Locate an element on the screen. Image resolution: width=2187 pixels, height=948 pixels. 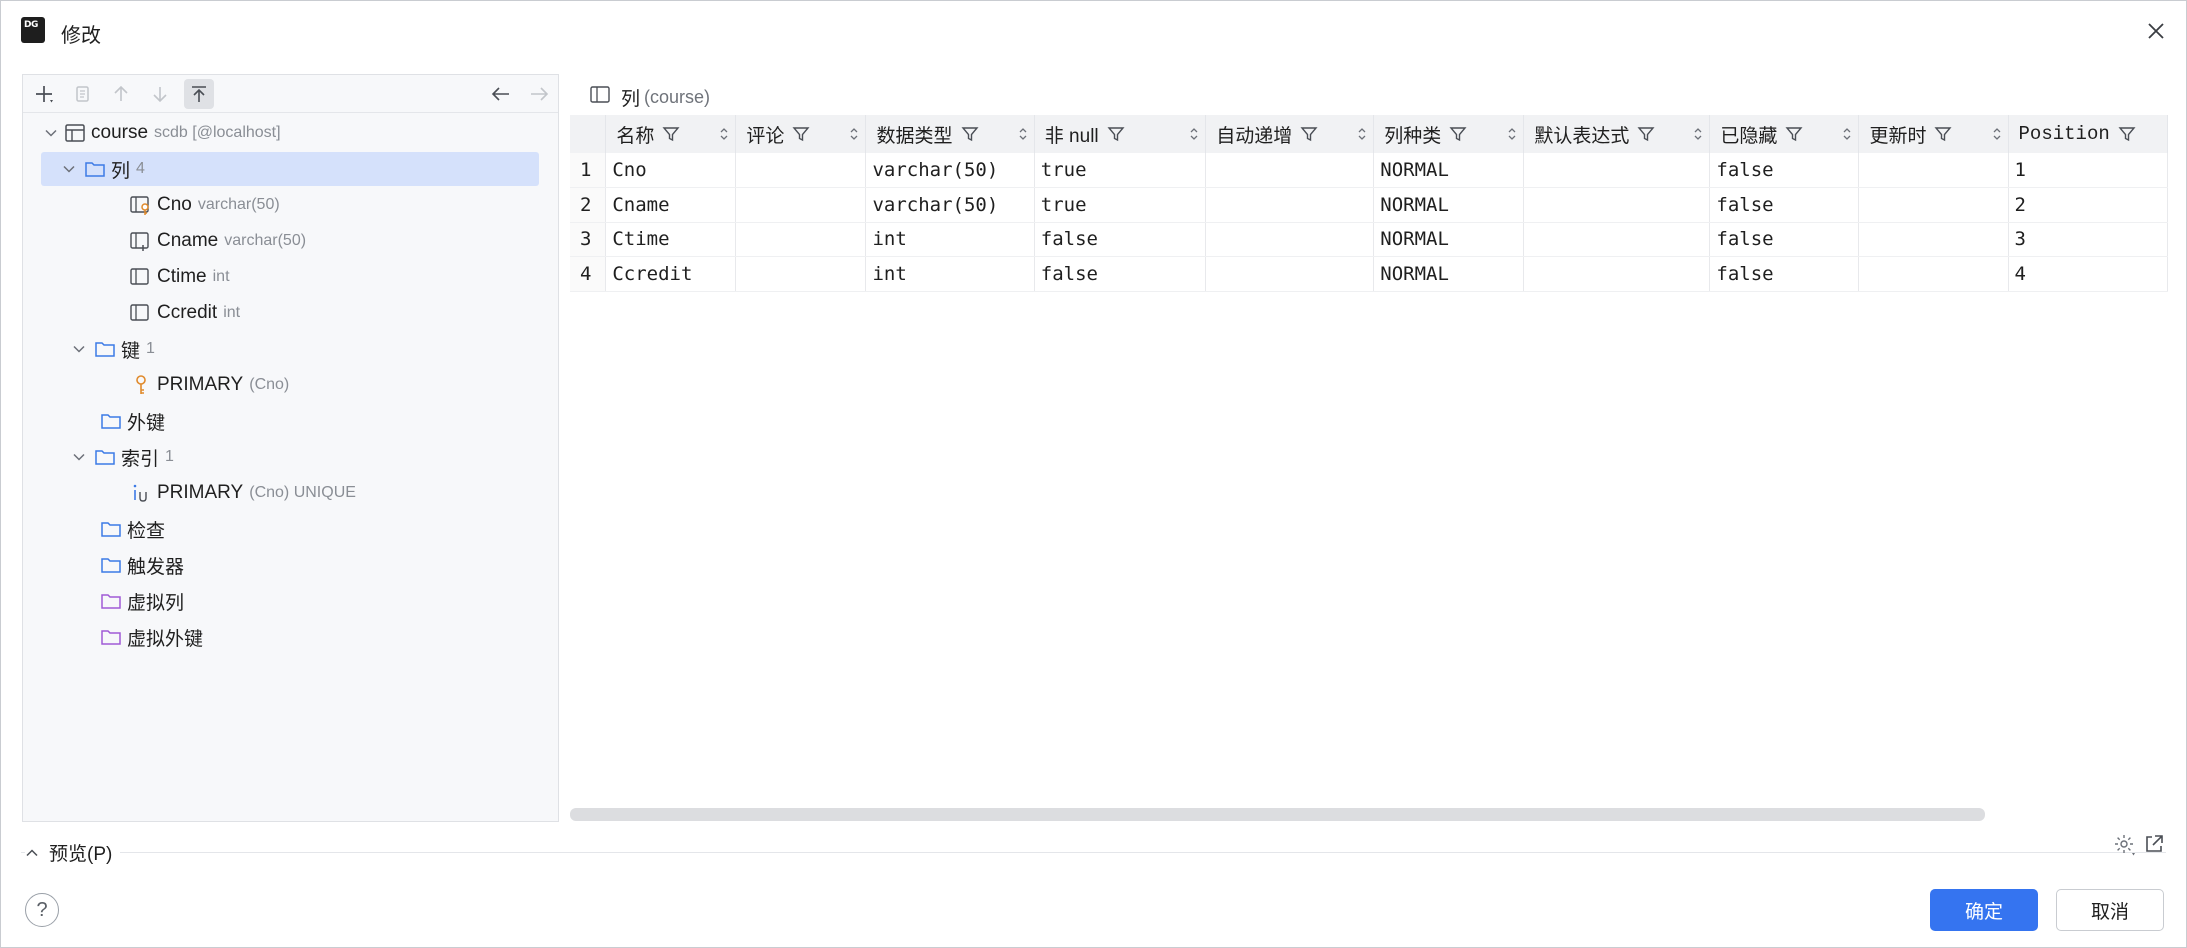
tree-node-table: course scdb [@localhost] is located at coordinates (290, 133).